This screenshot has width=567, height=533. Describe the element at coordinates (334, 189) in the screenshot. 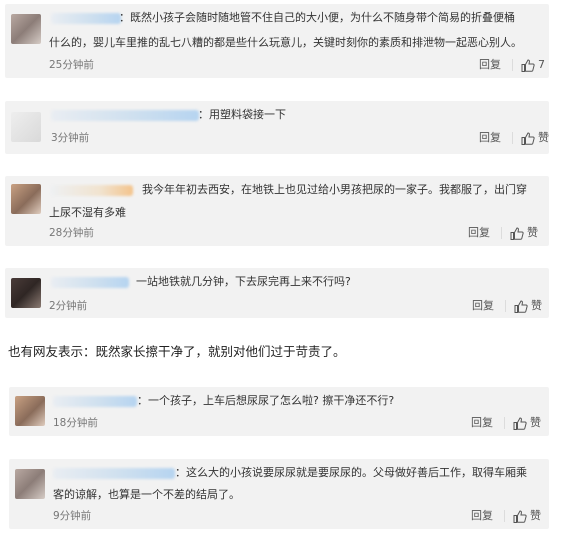

I see `comment-text: 我今年年初去西安，在地铁上也见过给小男孩把尿的一家子。我都服了，出门穿` at that location.